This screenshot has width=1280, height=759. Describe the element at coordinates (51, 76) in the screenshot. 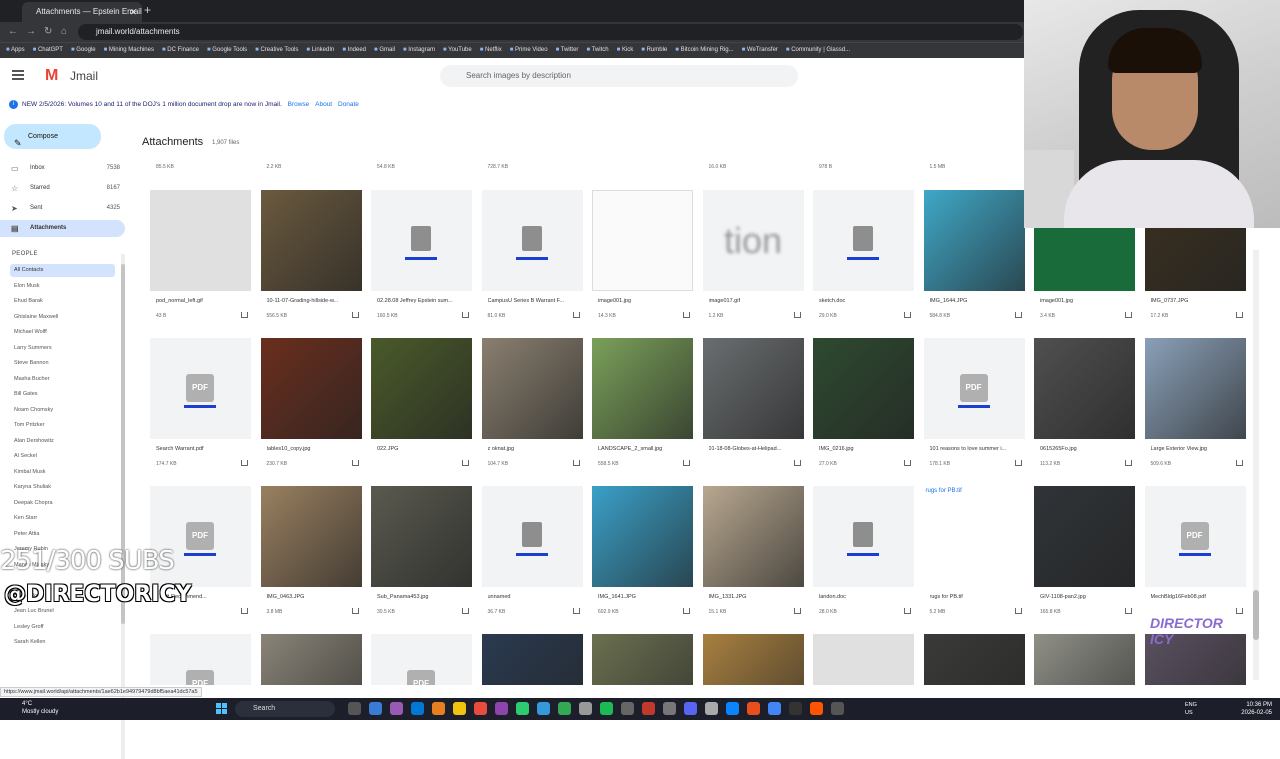

I see `jmail-logo-icon: M` at that location.